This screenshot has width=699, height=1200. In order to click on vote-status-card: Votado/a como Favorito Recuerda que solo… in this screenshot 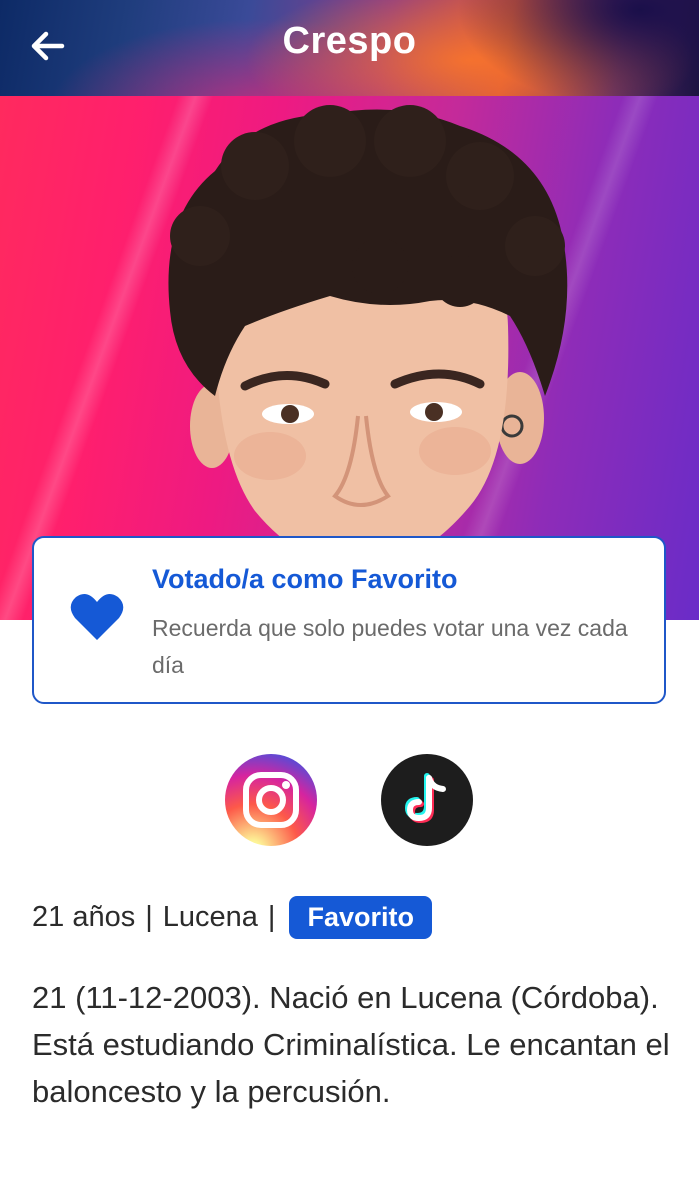, I will do `click(349, 620)`.